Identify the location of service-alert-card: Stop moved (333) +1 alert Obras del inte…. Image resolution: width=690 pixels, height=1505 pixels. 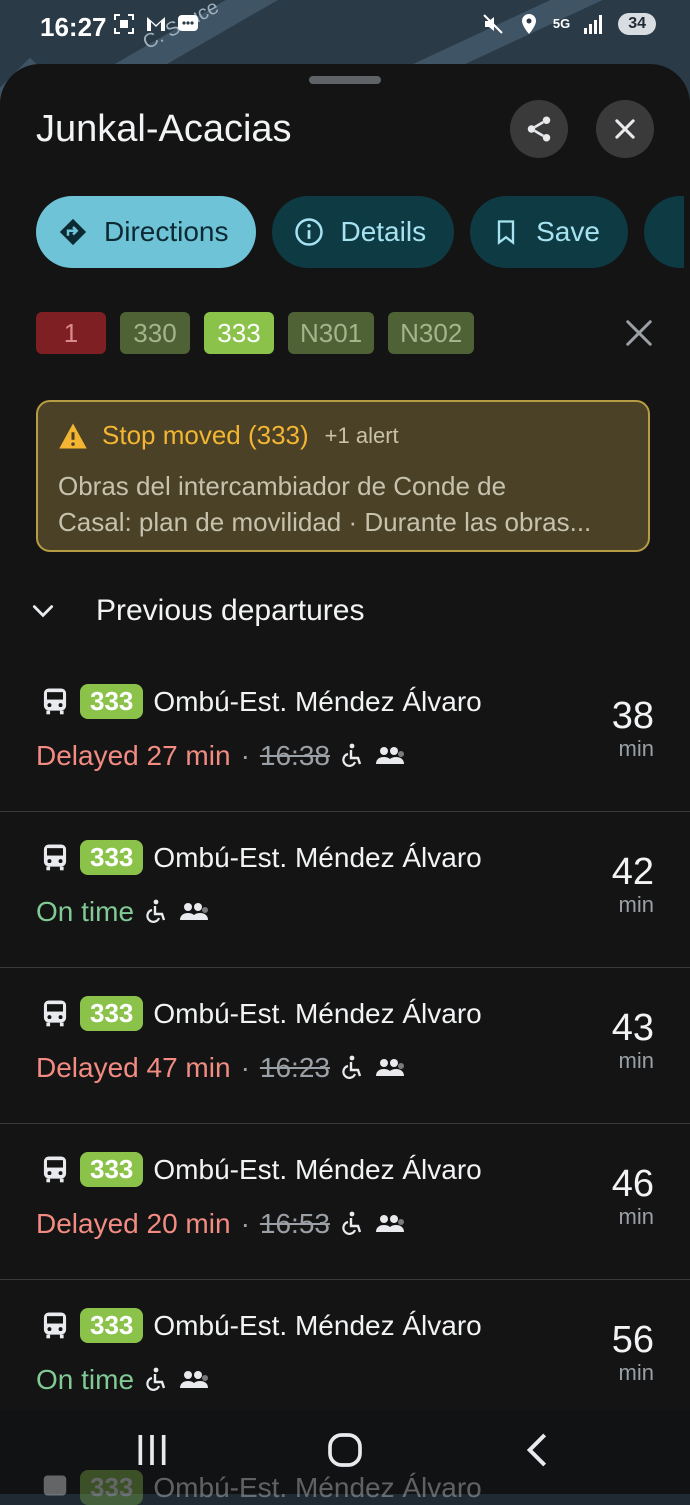
(343, 476).